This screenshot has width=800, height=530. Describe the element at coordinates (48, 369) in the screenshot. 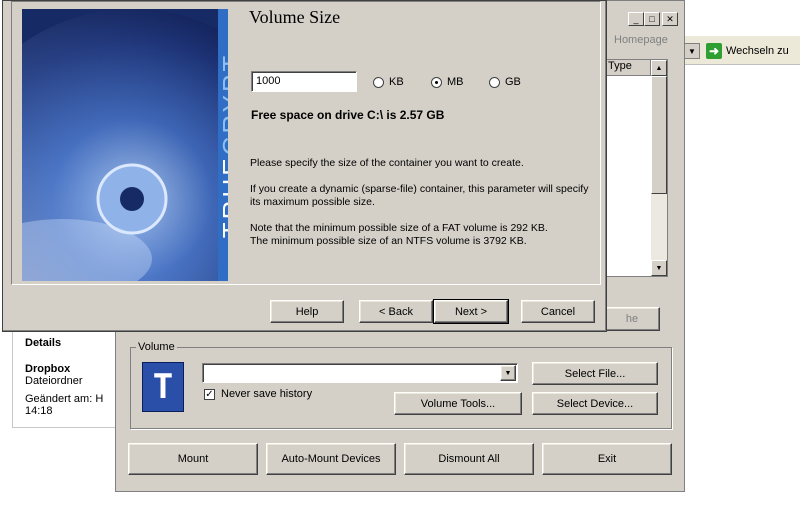

I see `details-item-name: Dropbox` at that location.